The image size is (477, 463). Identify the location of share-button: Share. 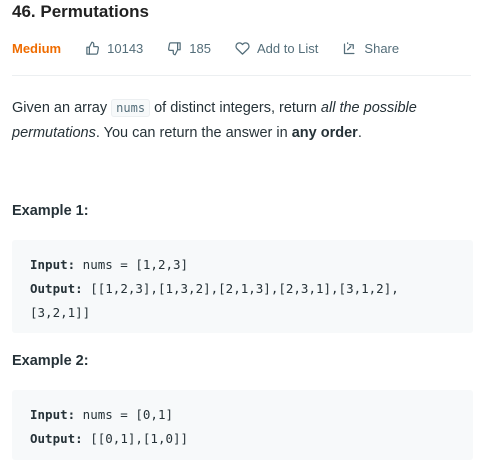
(370, 48).